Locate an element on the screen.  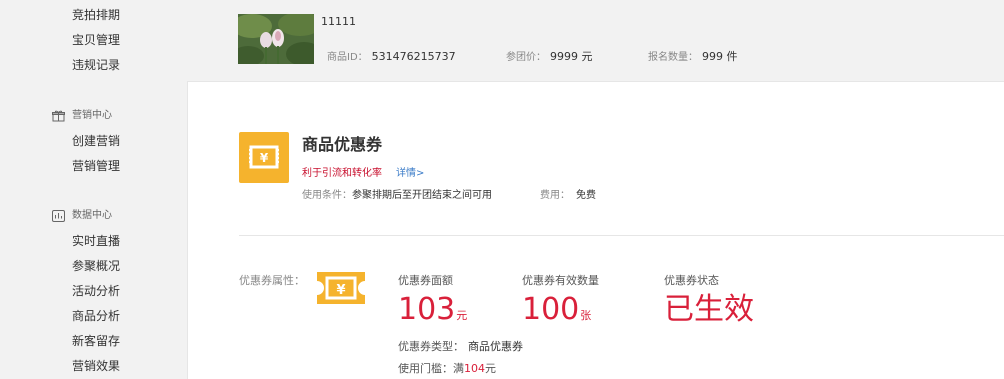
sidebar-group-label: 营销中心 is located at coordinates (92, 115).